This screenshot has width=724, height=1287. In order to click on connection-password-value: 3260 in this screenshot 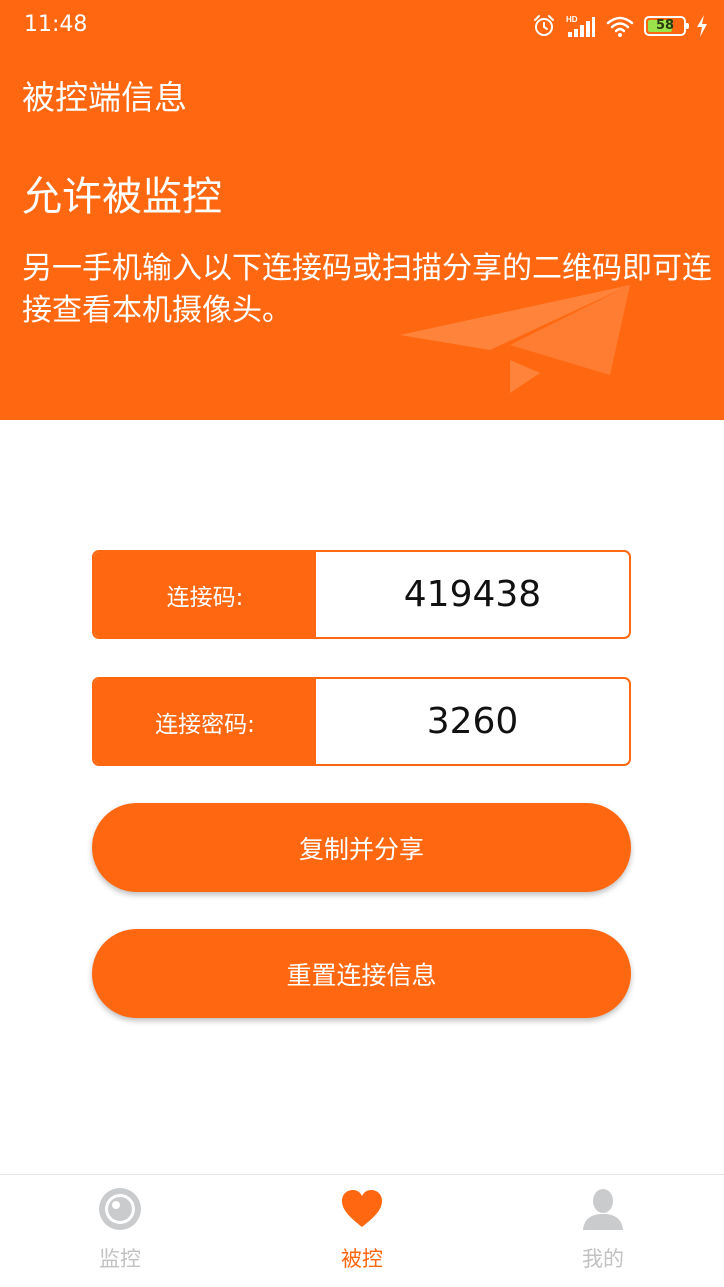, I will do `click(472, 721)`.